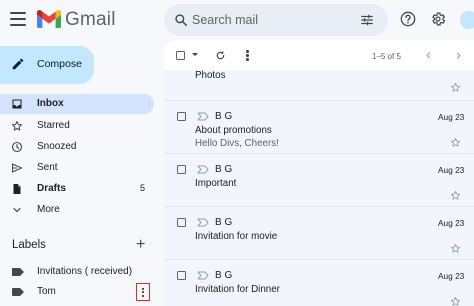 The height and width of the screenshot is (306, 474). What do you see at coordinates (247, 56) in the screenshot?
I see `more-actions-icon` at bounding box center [247, 56].